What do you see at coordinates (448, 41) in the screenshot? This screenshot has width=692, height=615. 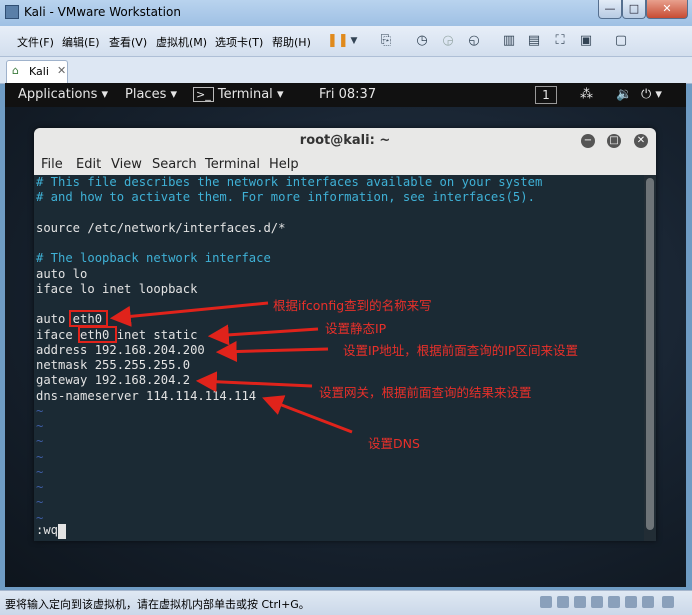 I see `revert-snapshot-icon: ◶` at bounding box center [448, 41].